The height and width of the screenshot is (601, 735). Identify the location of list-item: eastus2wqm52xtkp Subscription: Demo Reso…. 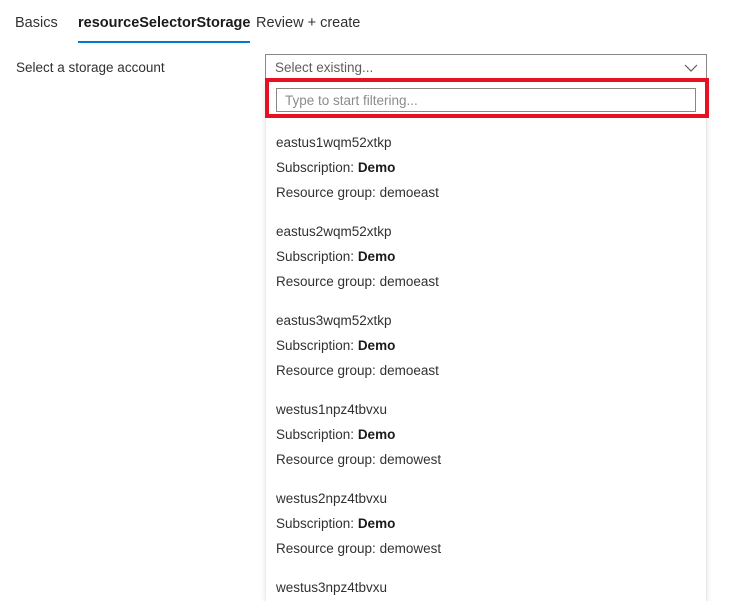
(486, 257).